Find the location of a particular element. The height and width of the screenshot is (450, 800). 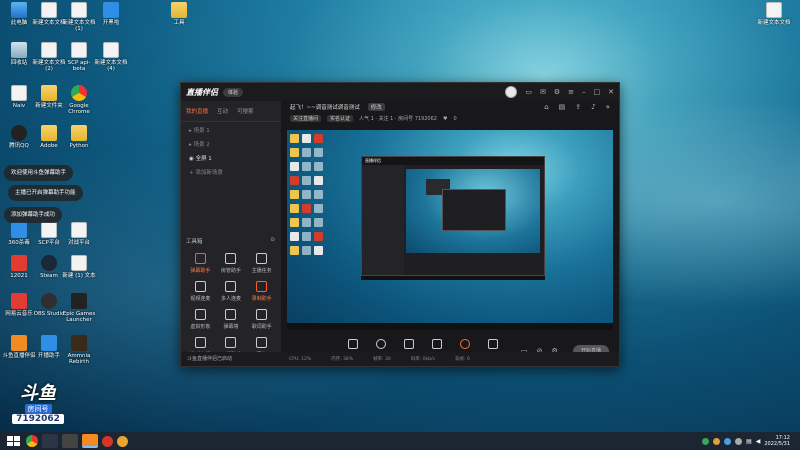

desktop-icon-label: Epic Games Launcher is located at coordinates (79, 317).